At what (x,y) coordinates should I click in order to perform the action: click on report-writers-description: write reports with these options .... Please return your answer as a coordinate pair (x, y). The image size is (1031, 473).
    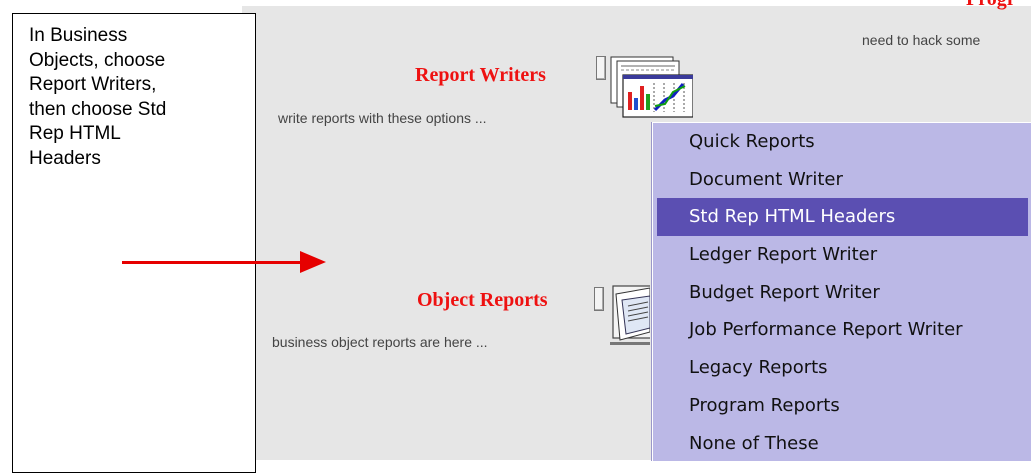
    Looking at the image, I should click on (382, 118).